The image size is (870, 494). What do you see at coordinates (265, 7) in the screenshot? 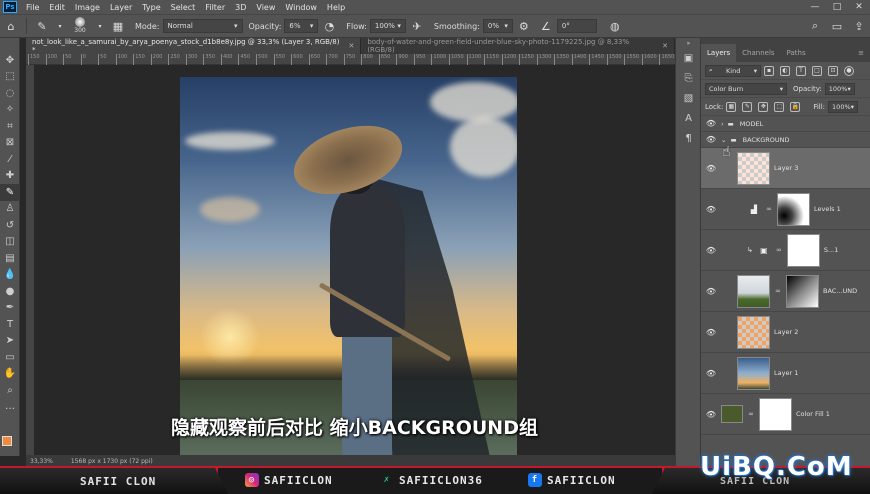
I see `menu-view: View` at bounding box center [265, 7].